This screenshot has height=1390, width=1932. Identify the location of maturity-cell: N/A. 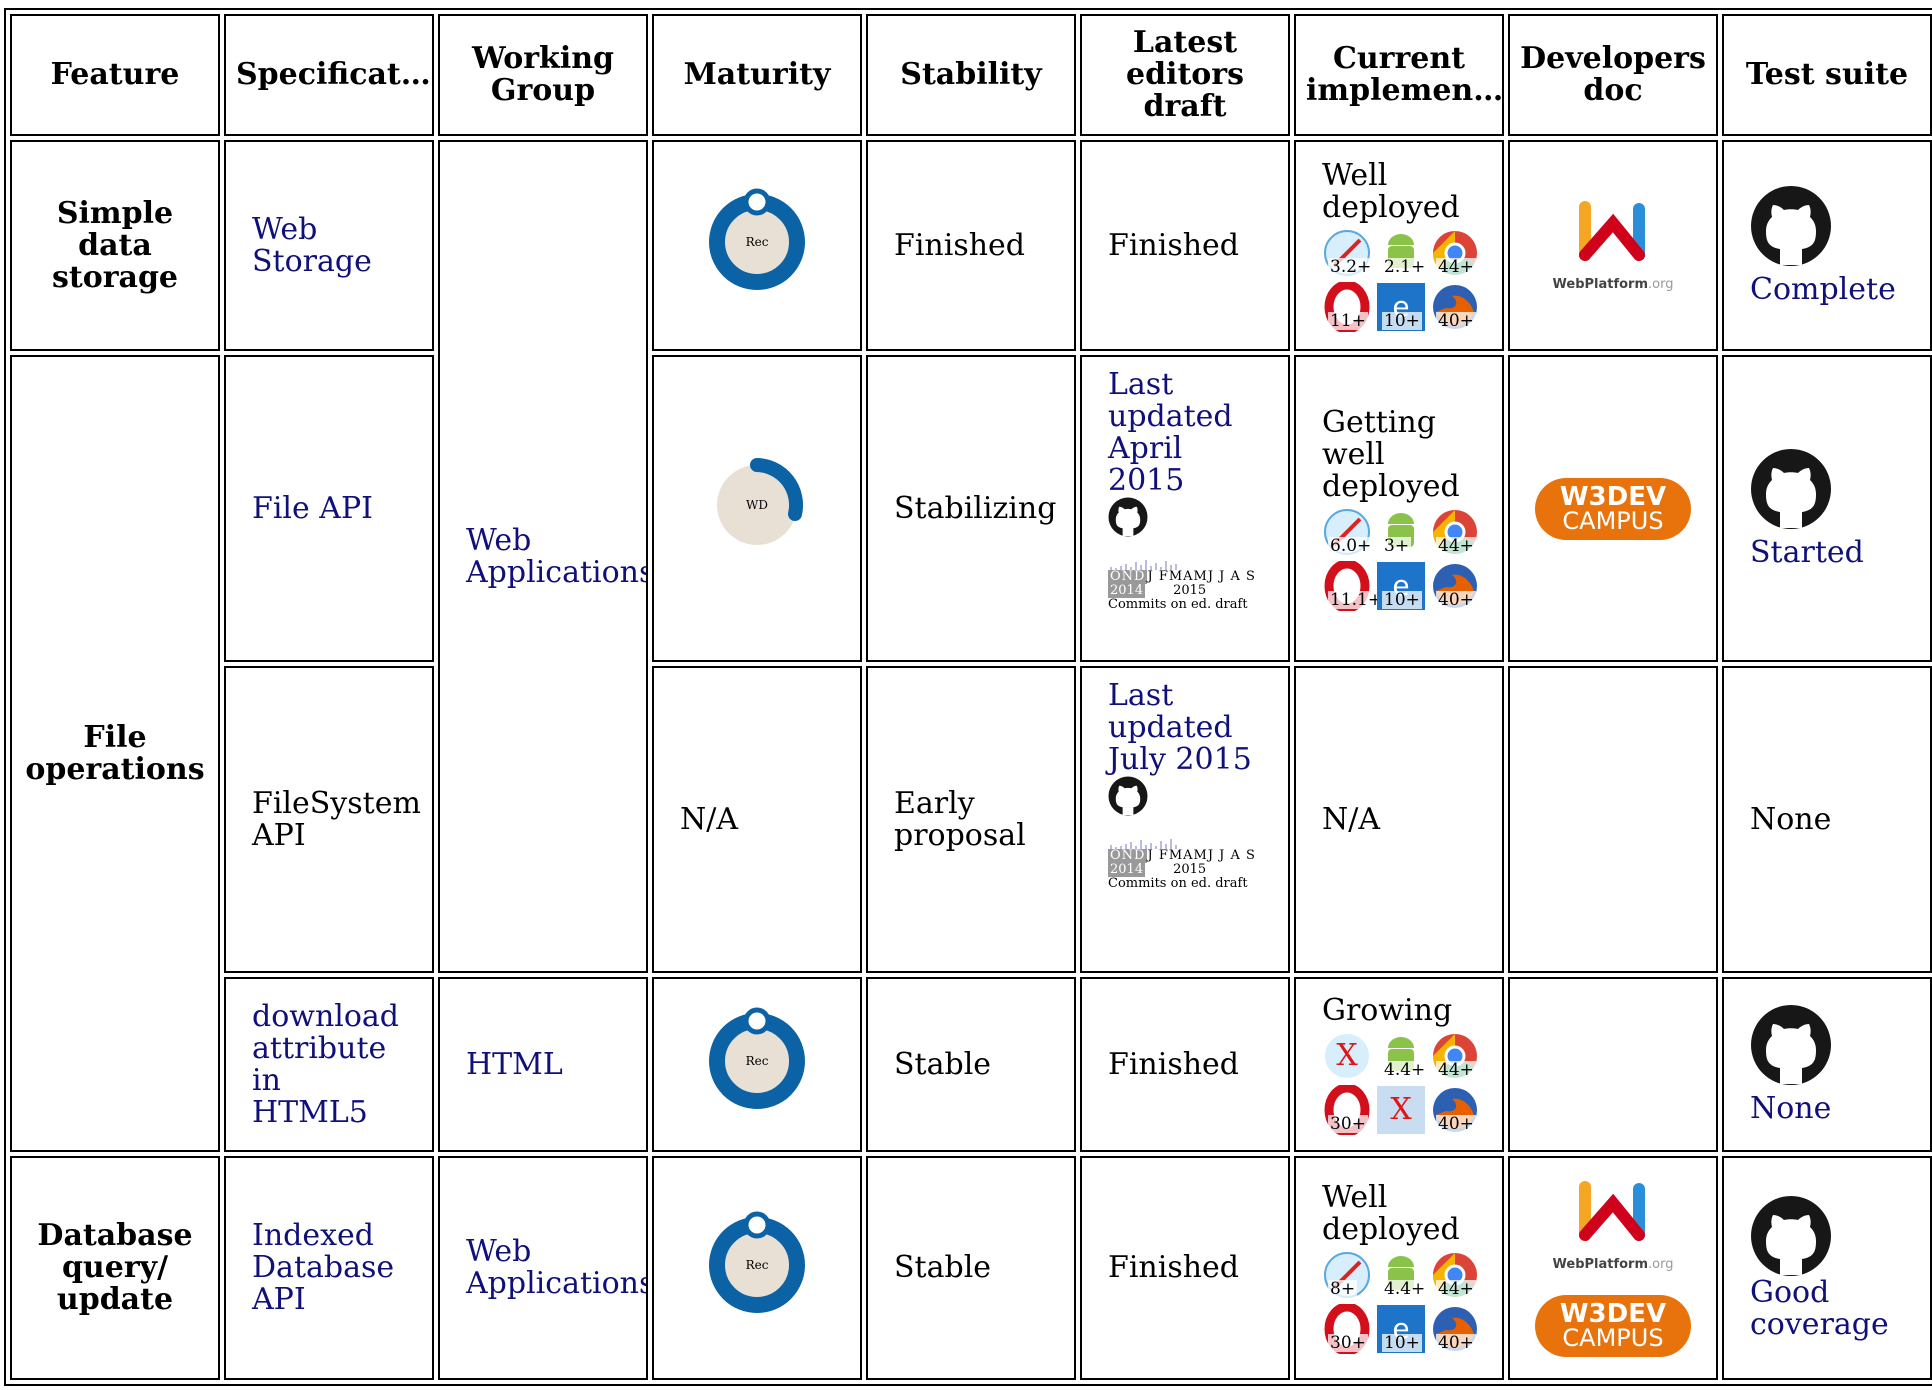
(757, 819).